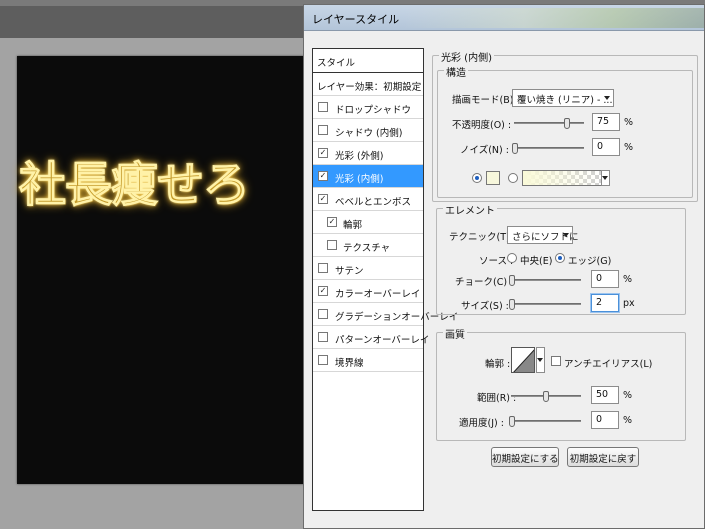  I want to click on contour-dropdown-button, so click(540, 360).